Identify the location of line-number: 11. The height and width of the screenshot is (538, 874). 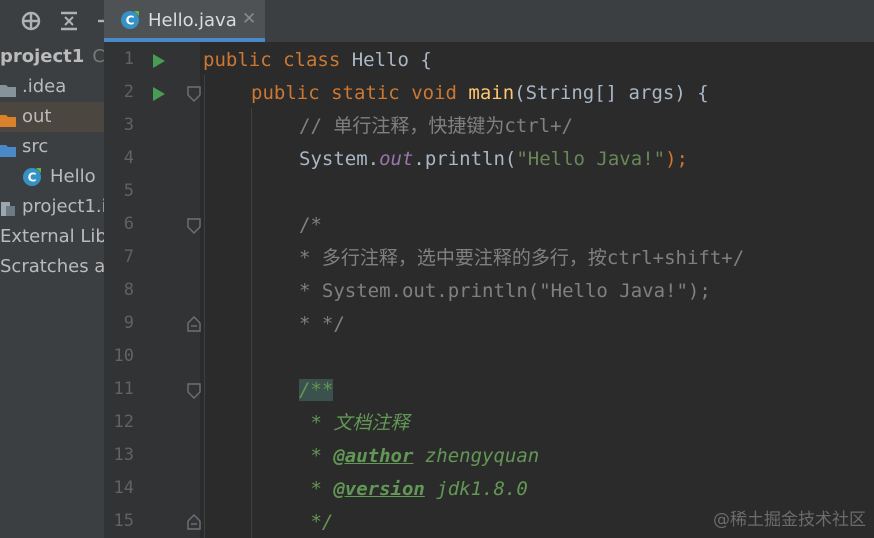
(123, 389).